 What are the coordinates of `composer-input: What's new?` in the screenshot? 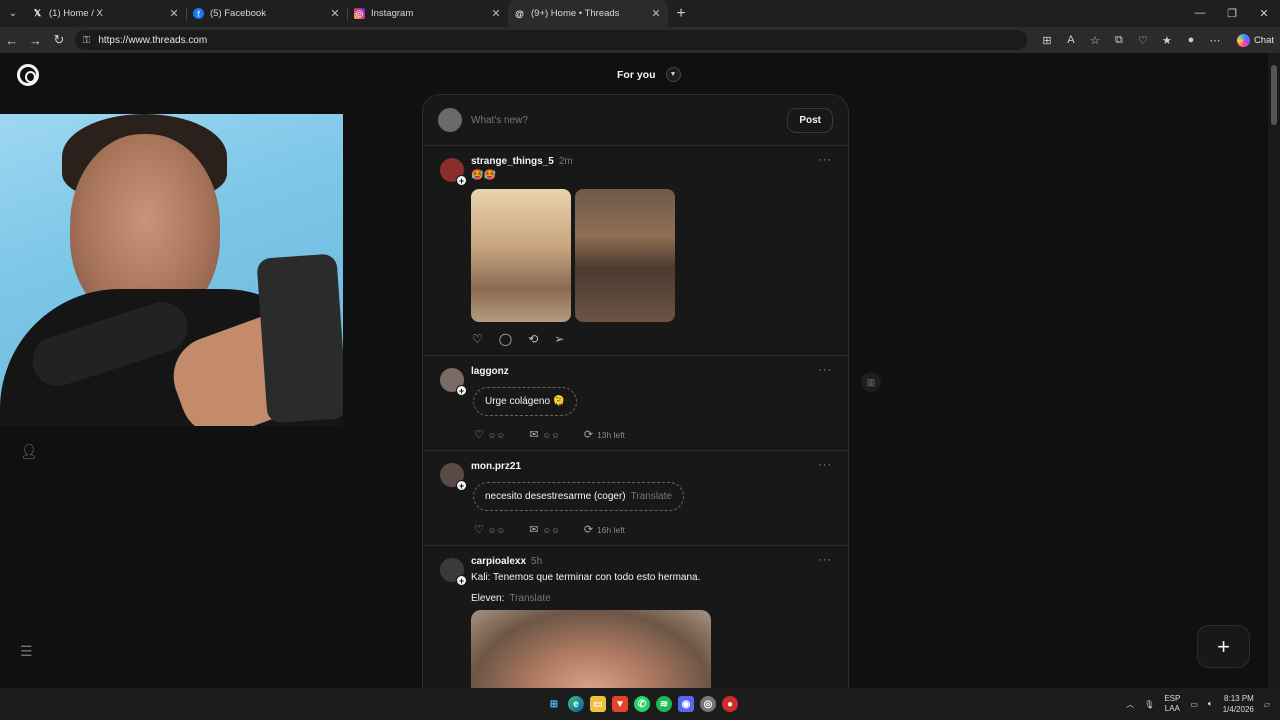 It's located at (629, 120).